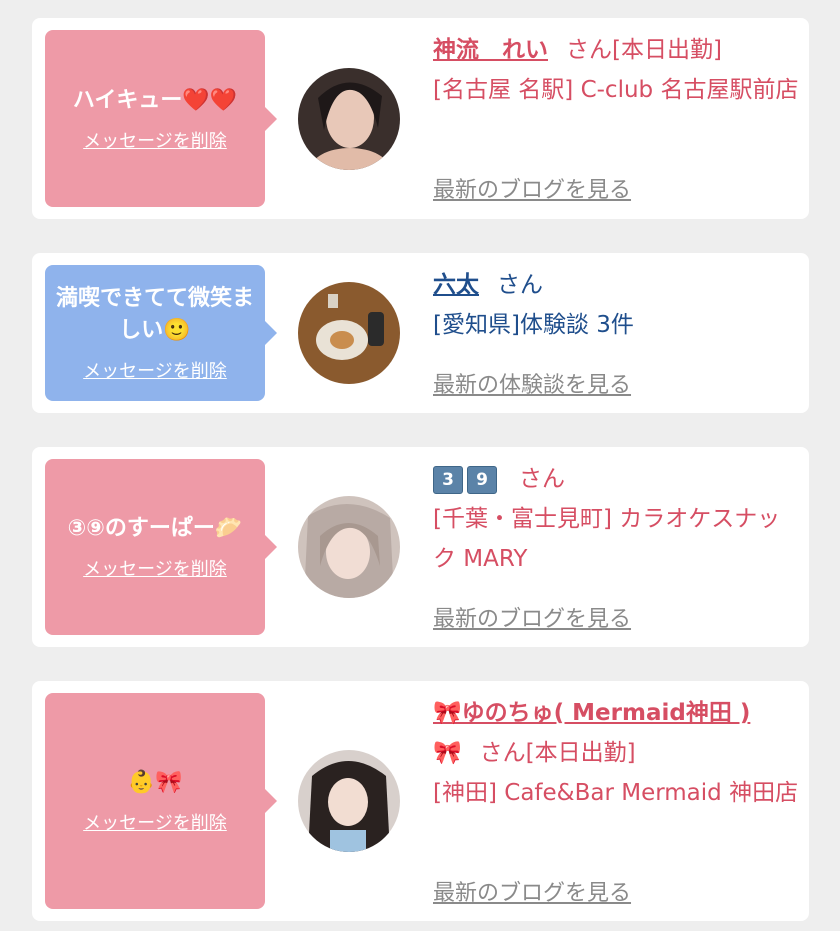  Describe the element at coordinates (447, 753) in the screenshot. I see `ribbon-emoji: 🎀` at that location.